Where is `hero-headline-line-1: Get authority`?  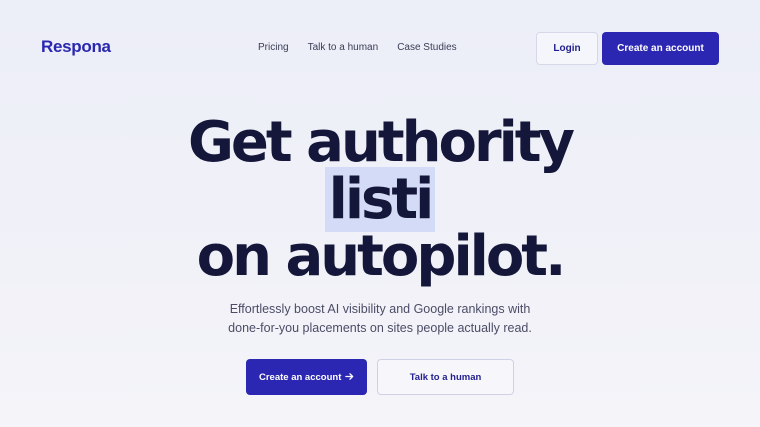 hero-headline-line-1: Get authority is located at coordinates (381, 142).